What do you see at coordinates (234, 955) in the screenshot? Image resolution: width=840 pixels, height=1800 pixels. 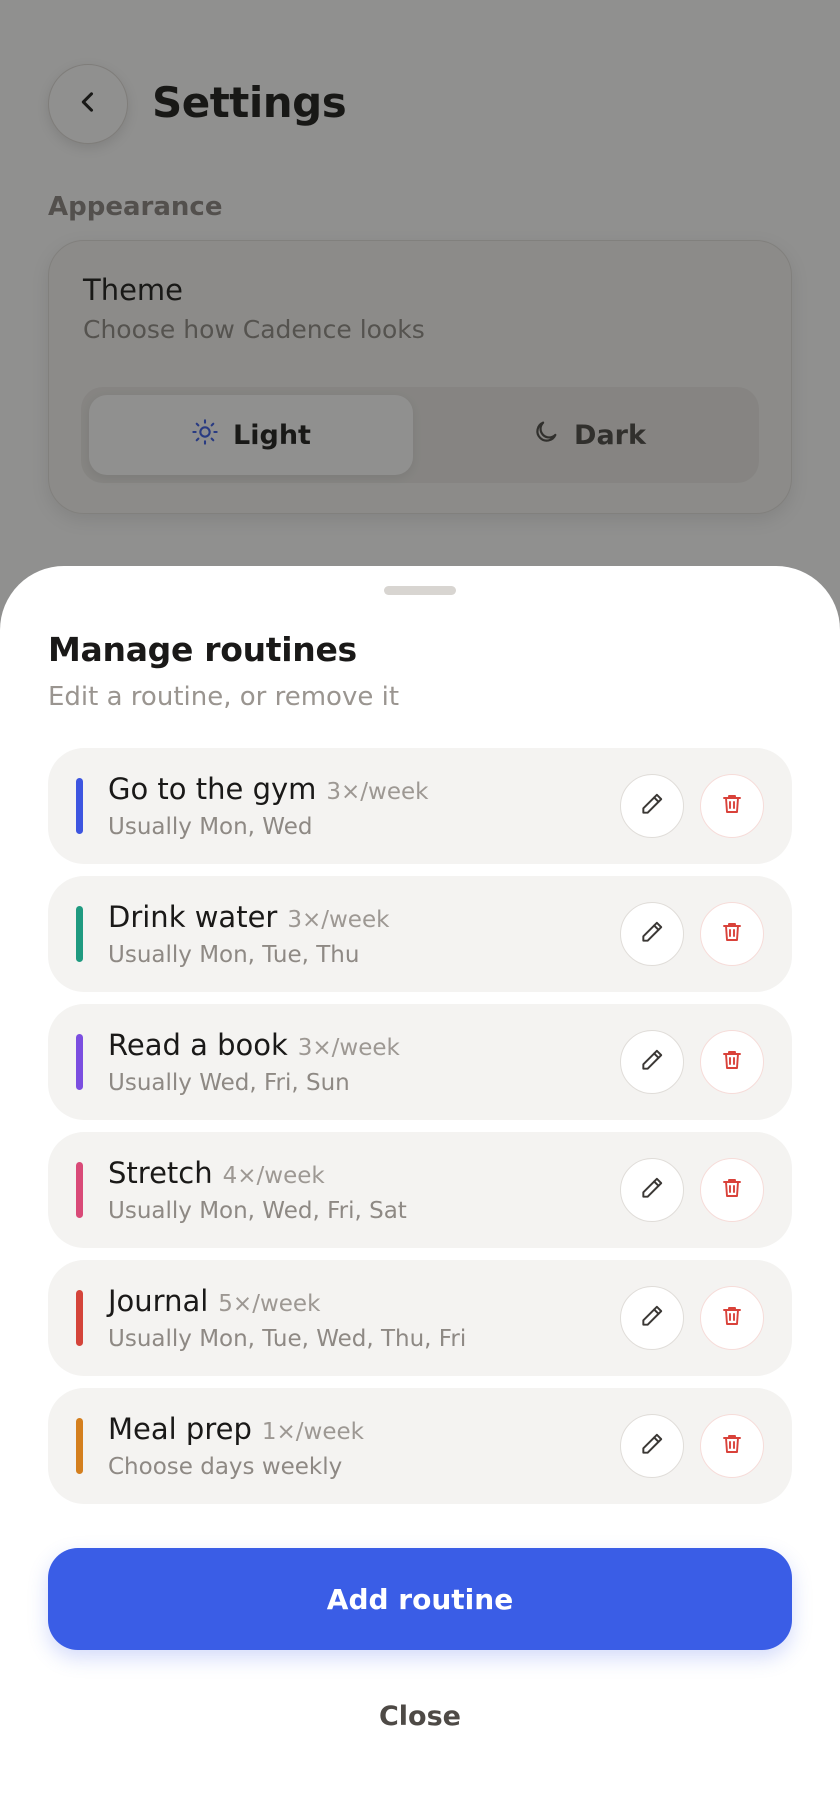 I see `routine-days: Usually Mon, Tue, Thu` at bounding box center [234, 955].